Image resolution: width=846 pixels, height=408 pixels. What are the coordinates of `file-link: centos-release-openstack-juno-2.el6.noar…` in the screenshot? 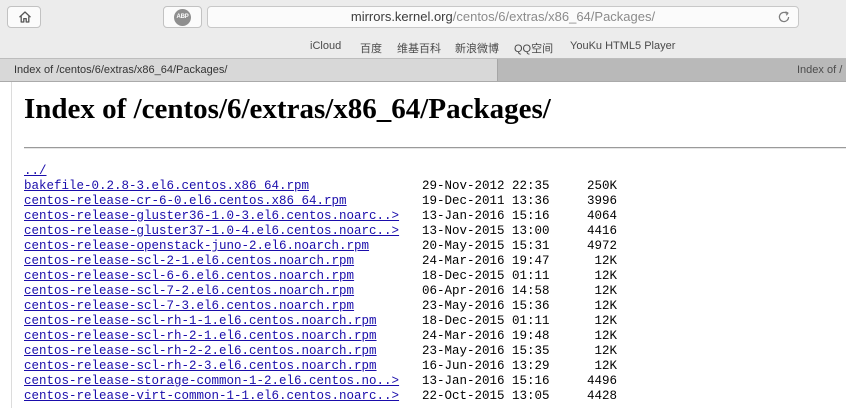 It's located at (196, 246).